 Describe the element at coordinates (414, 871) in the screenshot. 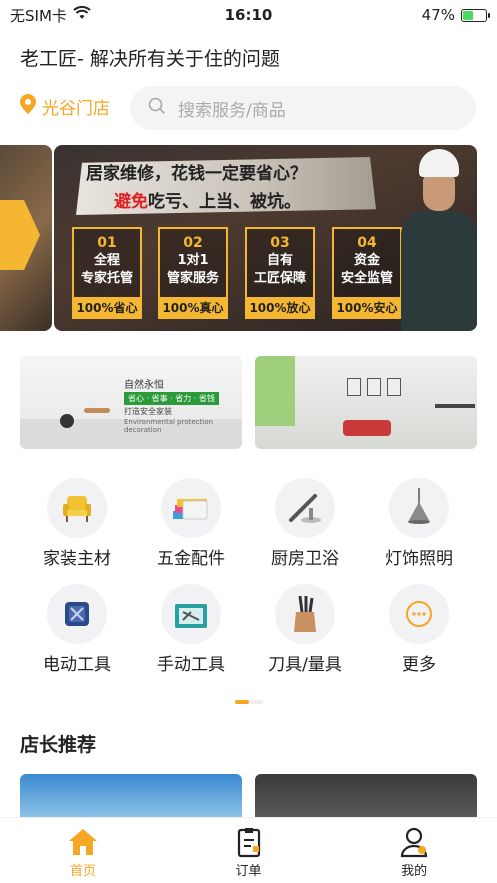

I see `tab-label: 我的` at that location.